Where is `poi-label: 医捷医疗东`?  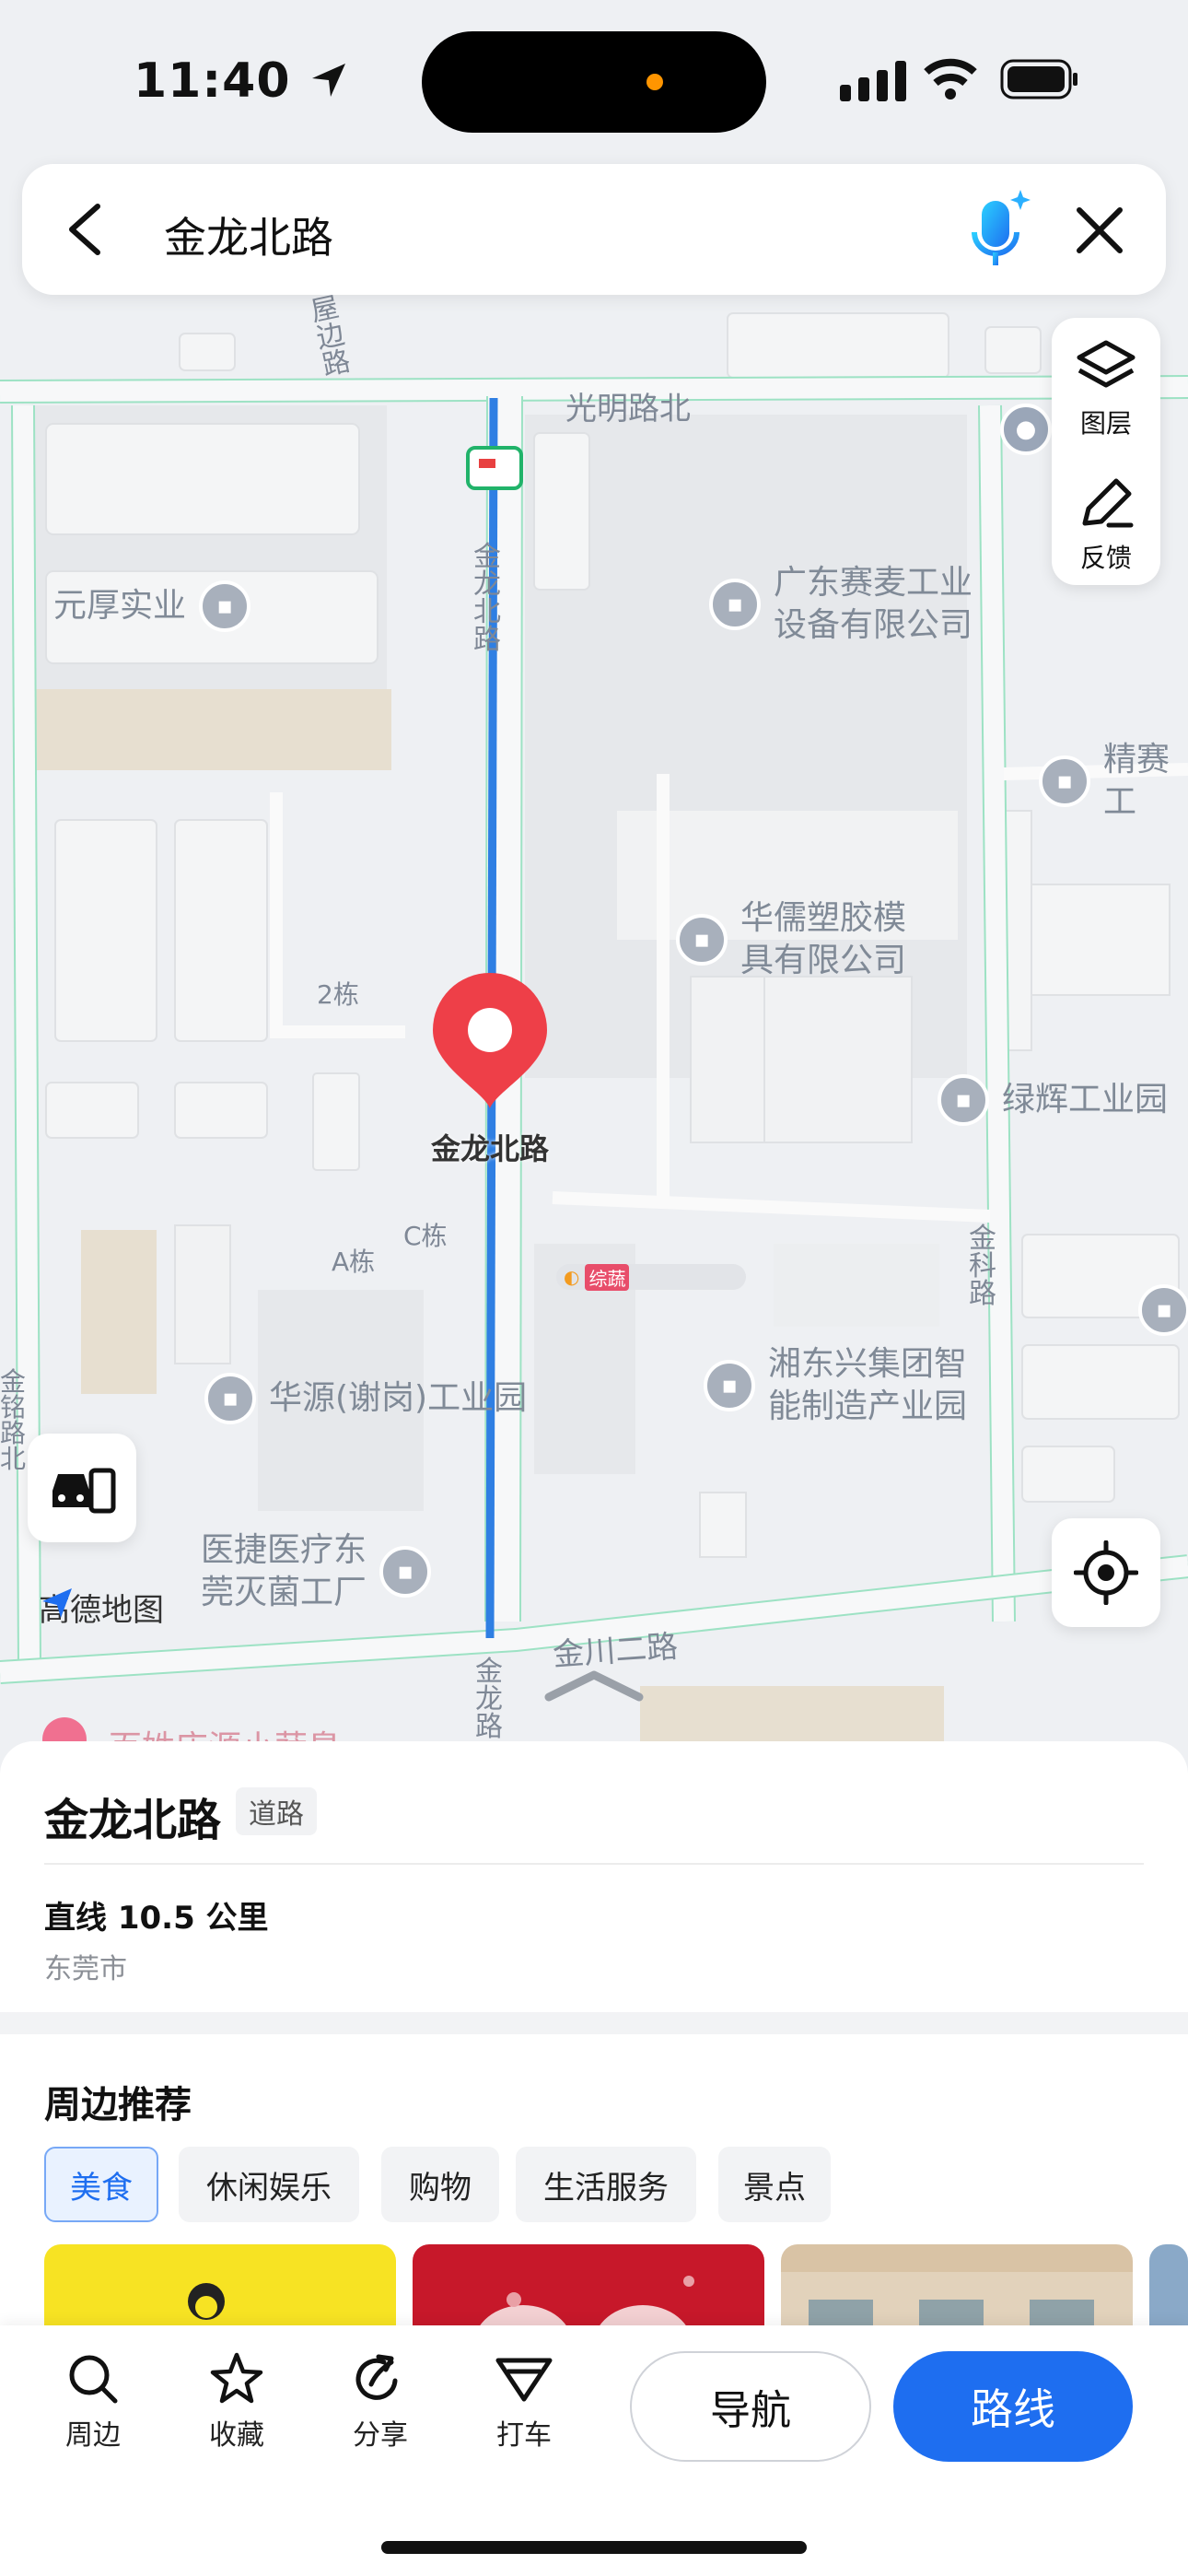 poi-label: 医捷医疗东 is located at coordinates (284, 1550).